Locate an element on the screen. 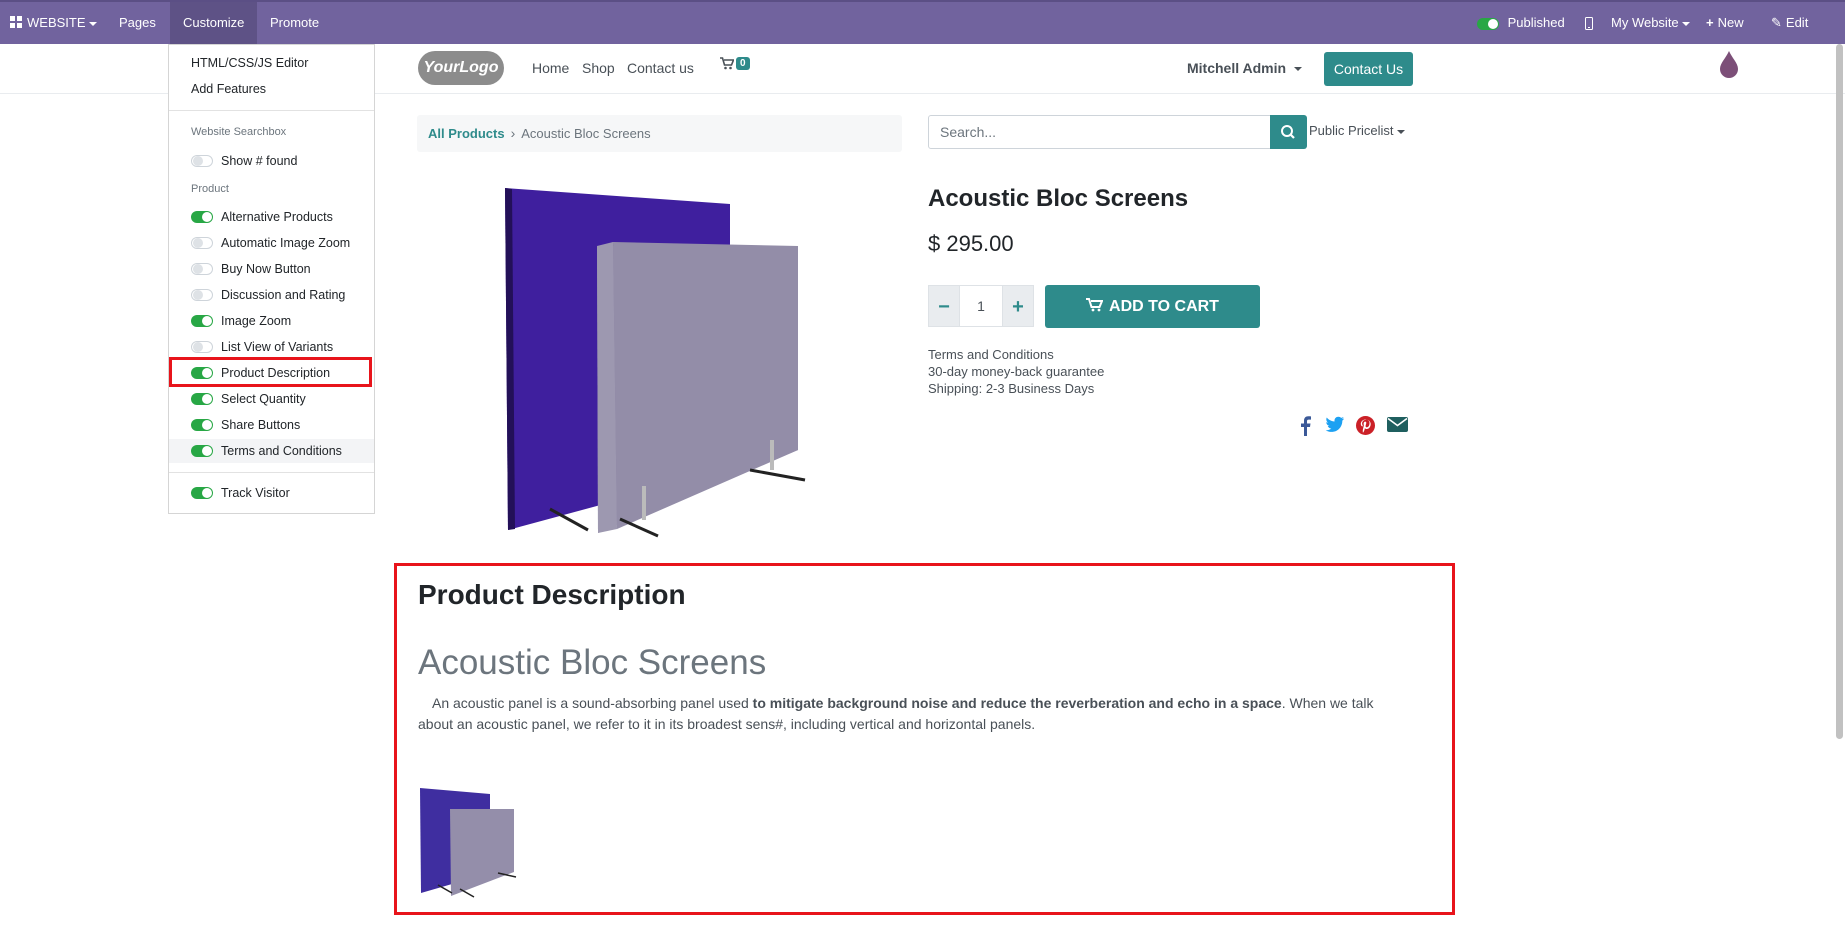 The image size is (1845, 927). toggle-terms-and-conditions: Terms and Conditions is located at coordinates (271, 451).